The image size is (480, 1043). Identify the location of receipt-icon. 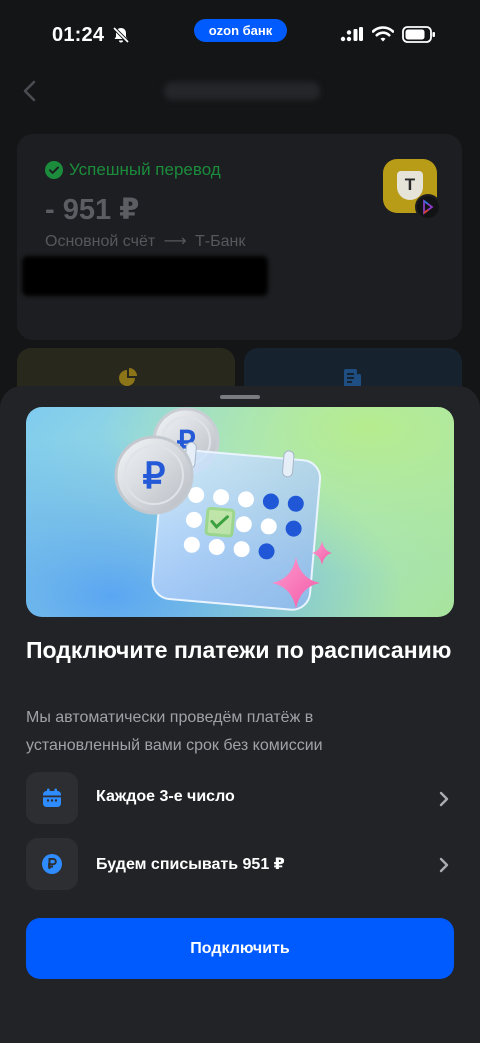
(352, 378).